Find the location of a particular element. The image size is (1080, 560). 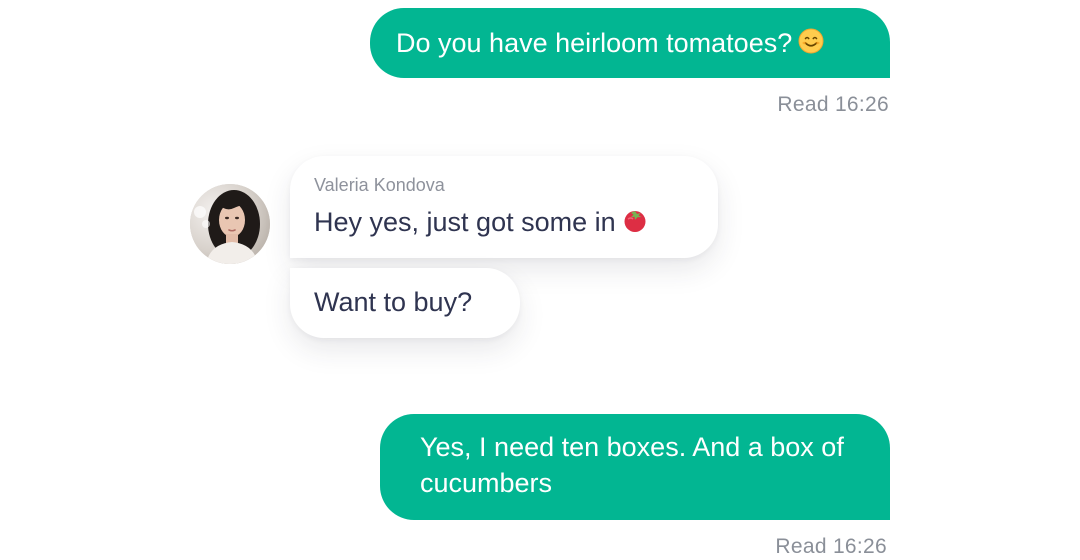

sender-name: Valeria Kondova is located at coordinates (379, 185).